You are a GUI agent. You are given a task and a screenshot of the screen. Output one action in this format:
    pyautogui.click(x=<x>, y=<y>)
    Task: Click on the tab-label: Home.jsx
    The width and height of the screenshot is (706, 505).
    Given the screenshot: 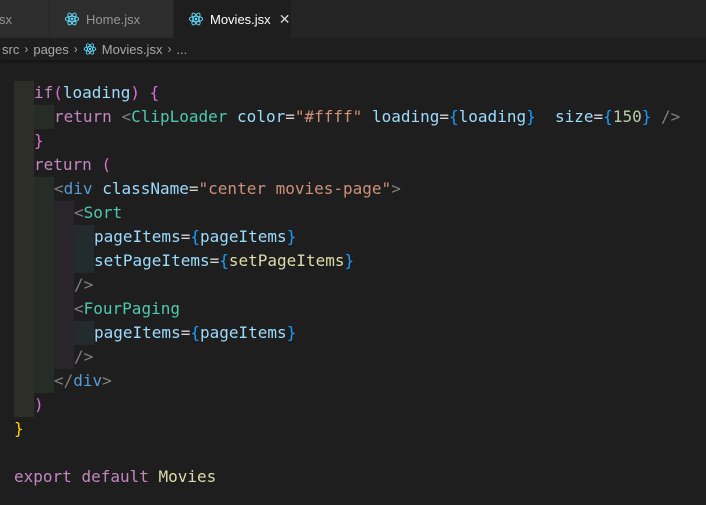 What is the action you would take?
    pyautogui.click(x=113, y=19)
    